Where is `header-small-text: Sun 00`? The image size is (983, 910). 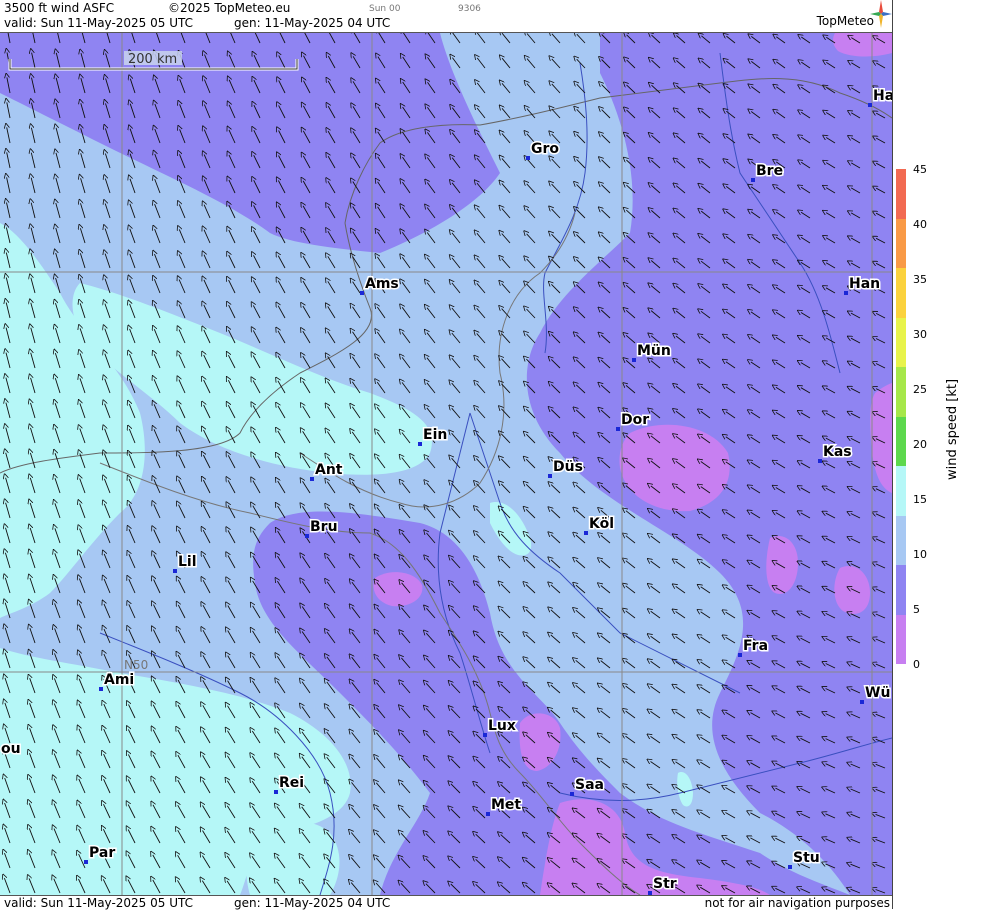
header-small-text: Sun 00 is located at coordinates (385, 9).